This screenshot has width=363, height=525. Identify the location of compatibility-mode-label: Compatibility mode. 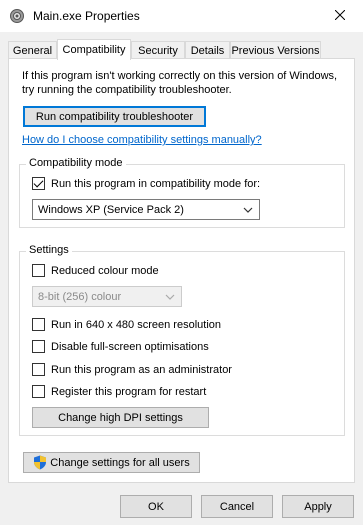
(76, 163).